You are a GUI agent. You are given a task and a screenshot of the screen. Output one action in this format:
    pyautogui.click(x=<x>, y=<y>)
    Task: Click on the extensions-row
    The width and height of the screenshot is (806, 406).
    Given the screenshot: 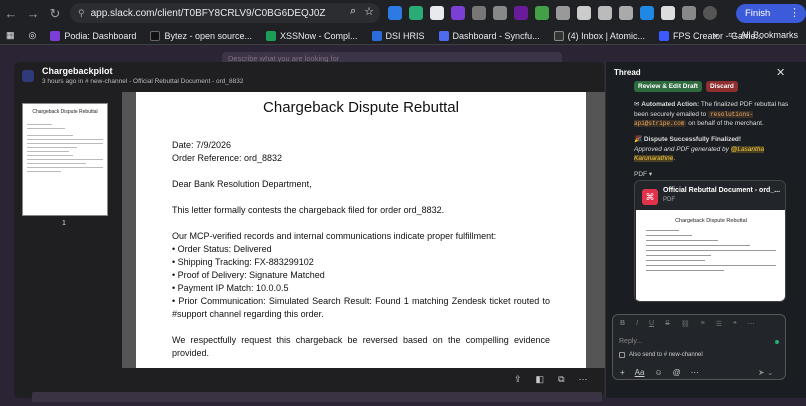 What is the action you would take?
    pyautogui.click(x=552, y=13)
    